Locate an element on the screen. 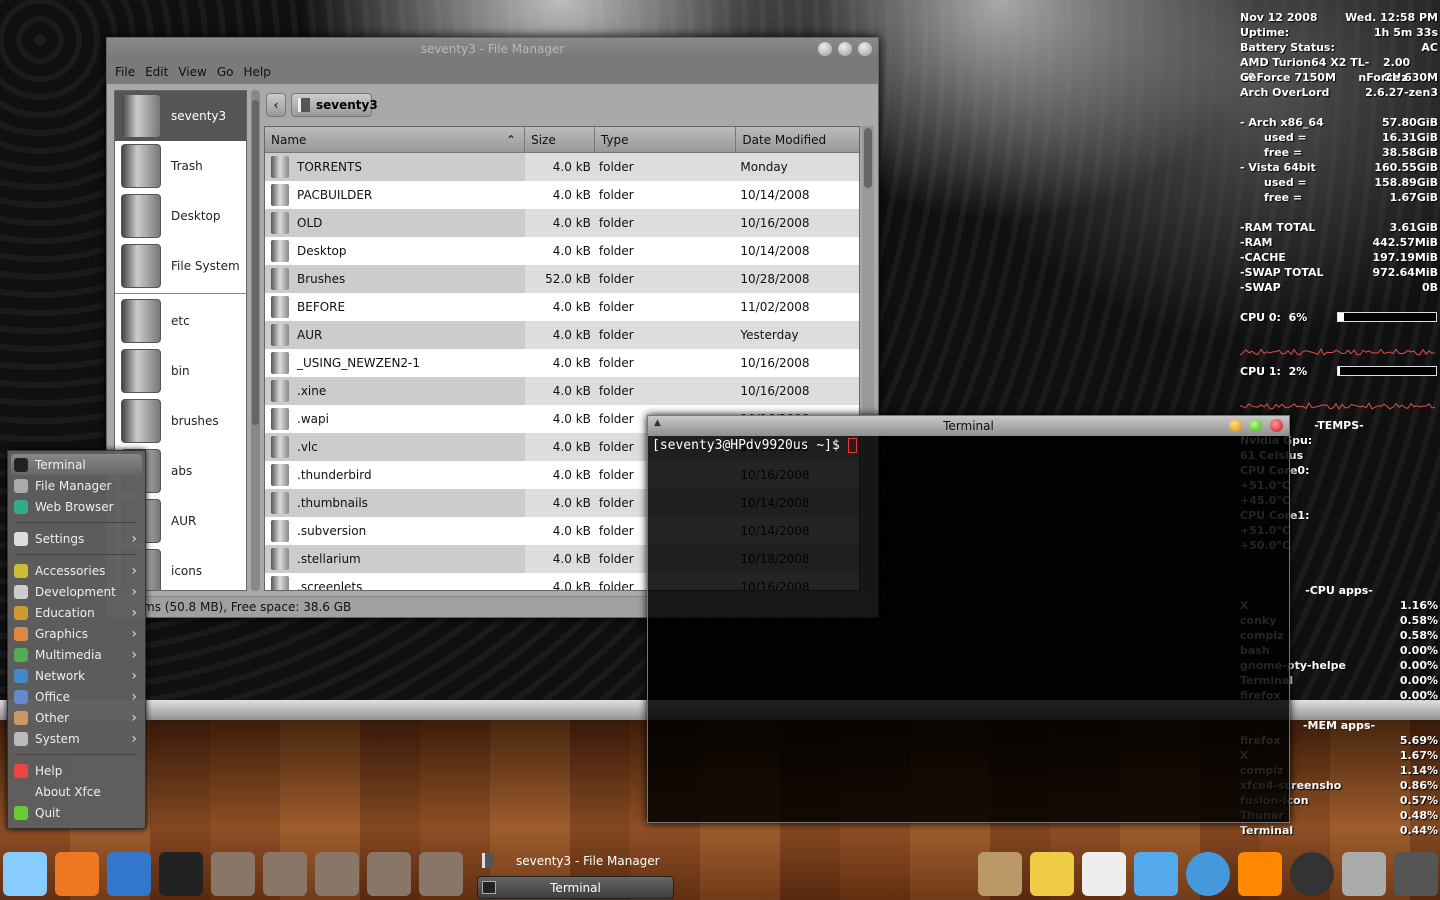  menu-item-label: Development is located at coordinates (75, 591).